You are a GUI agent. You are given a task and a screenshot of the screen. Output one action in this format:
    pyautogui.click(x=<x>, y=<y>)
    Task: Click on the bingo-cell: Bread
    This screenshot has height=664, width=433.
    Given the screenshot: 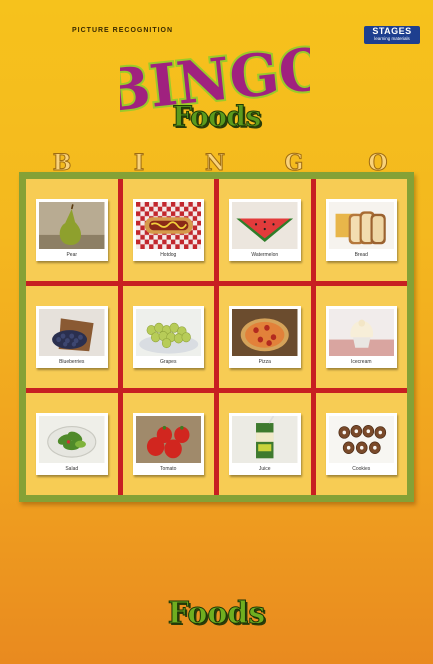 What is the action you would take?
    pyautogui.click(x=361, y=230)
    